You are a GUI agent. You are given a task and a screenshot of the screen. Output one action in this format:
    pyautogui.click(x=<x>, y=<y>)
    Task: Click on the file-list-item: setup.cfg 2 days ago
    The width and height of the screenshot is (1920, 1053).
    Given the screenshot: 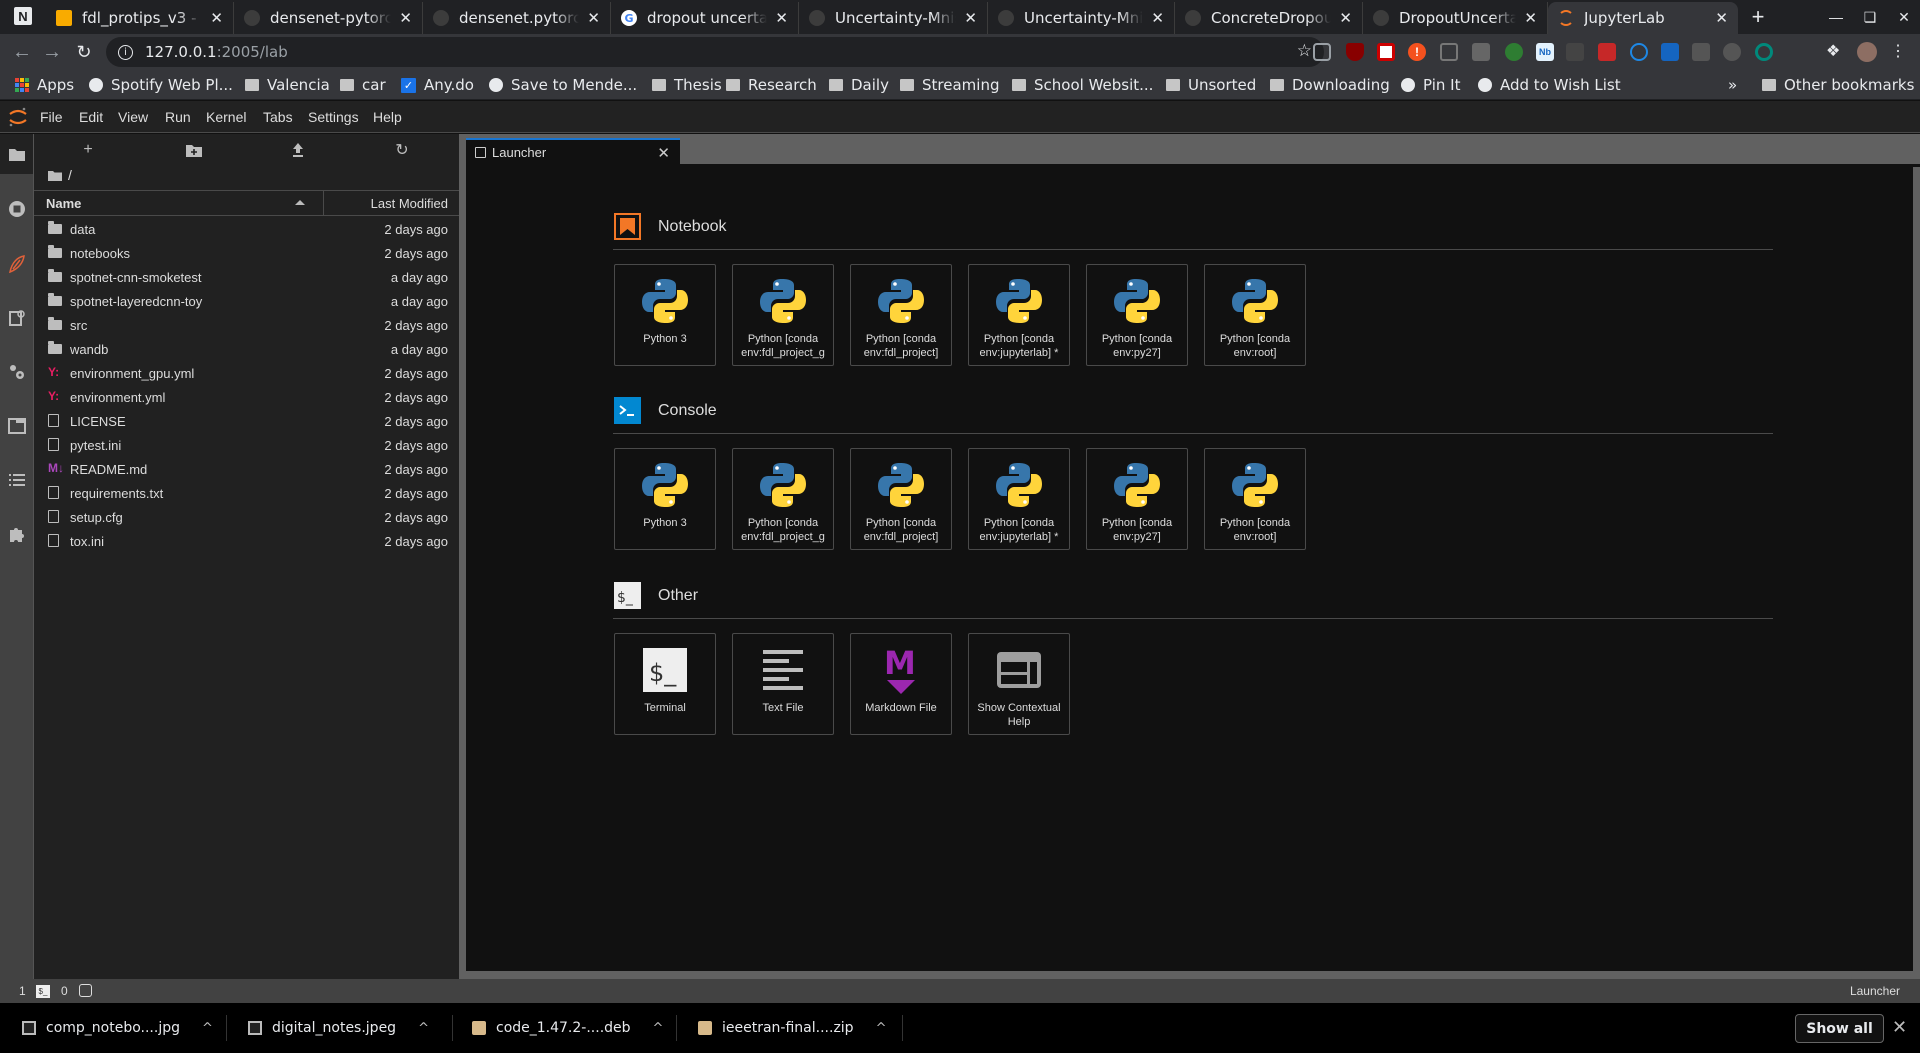 What is the action you would take?
    pyautogui.click(x=247, y=517)
    